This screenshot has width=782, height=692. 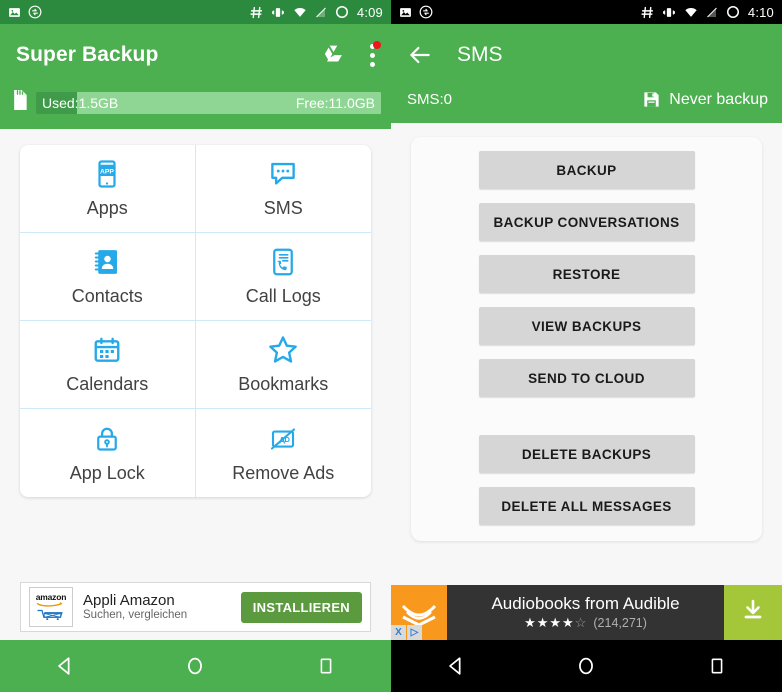 I want to click on app-bar-actions, so click(x=350, y=54).